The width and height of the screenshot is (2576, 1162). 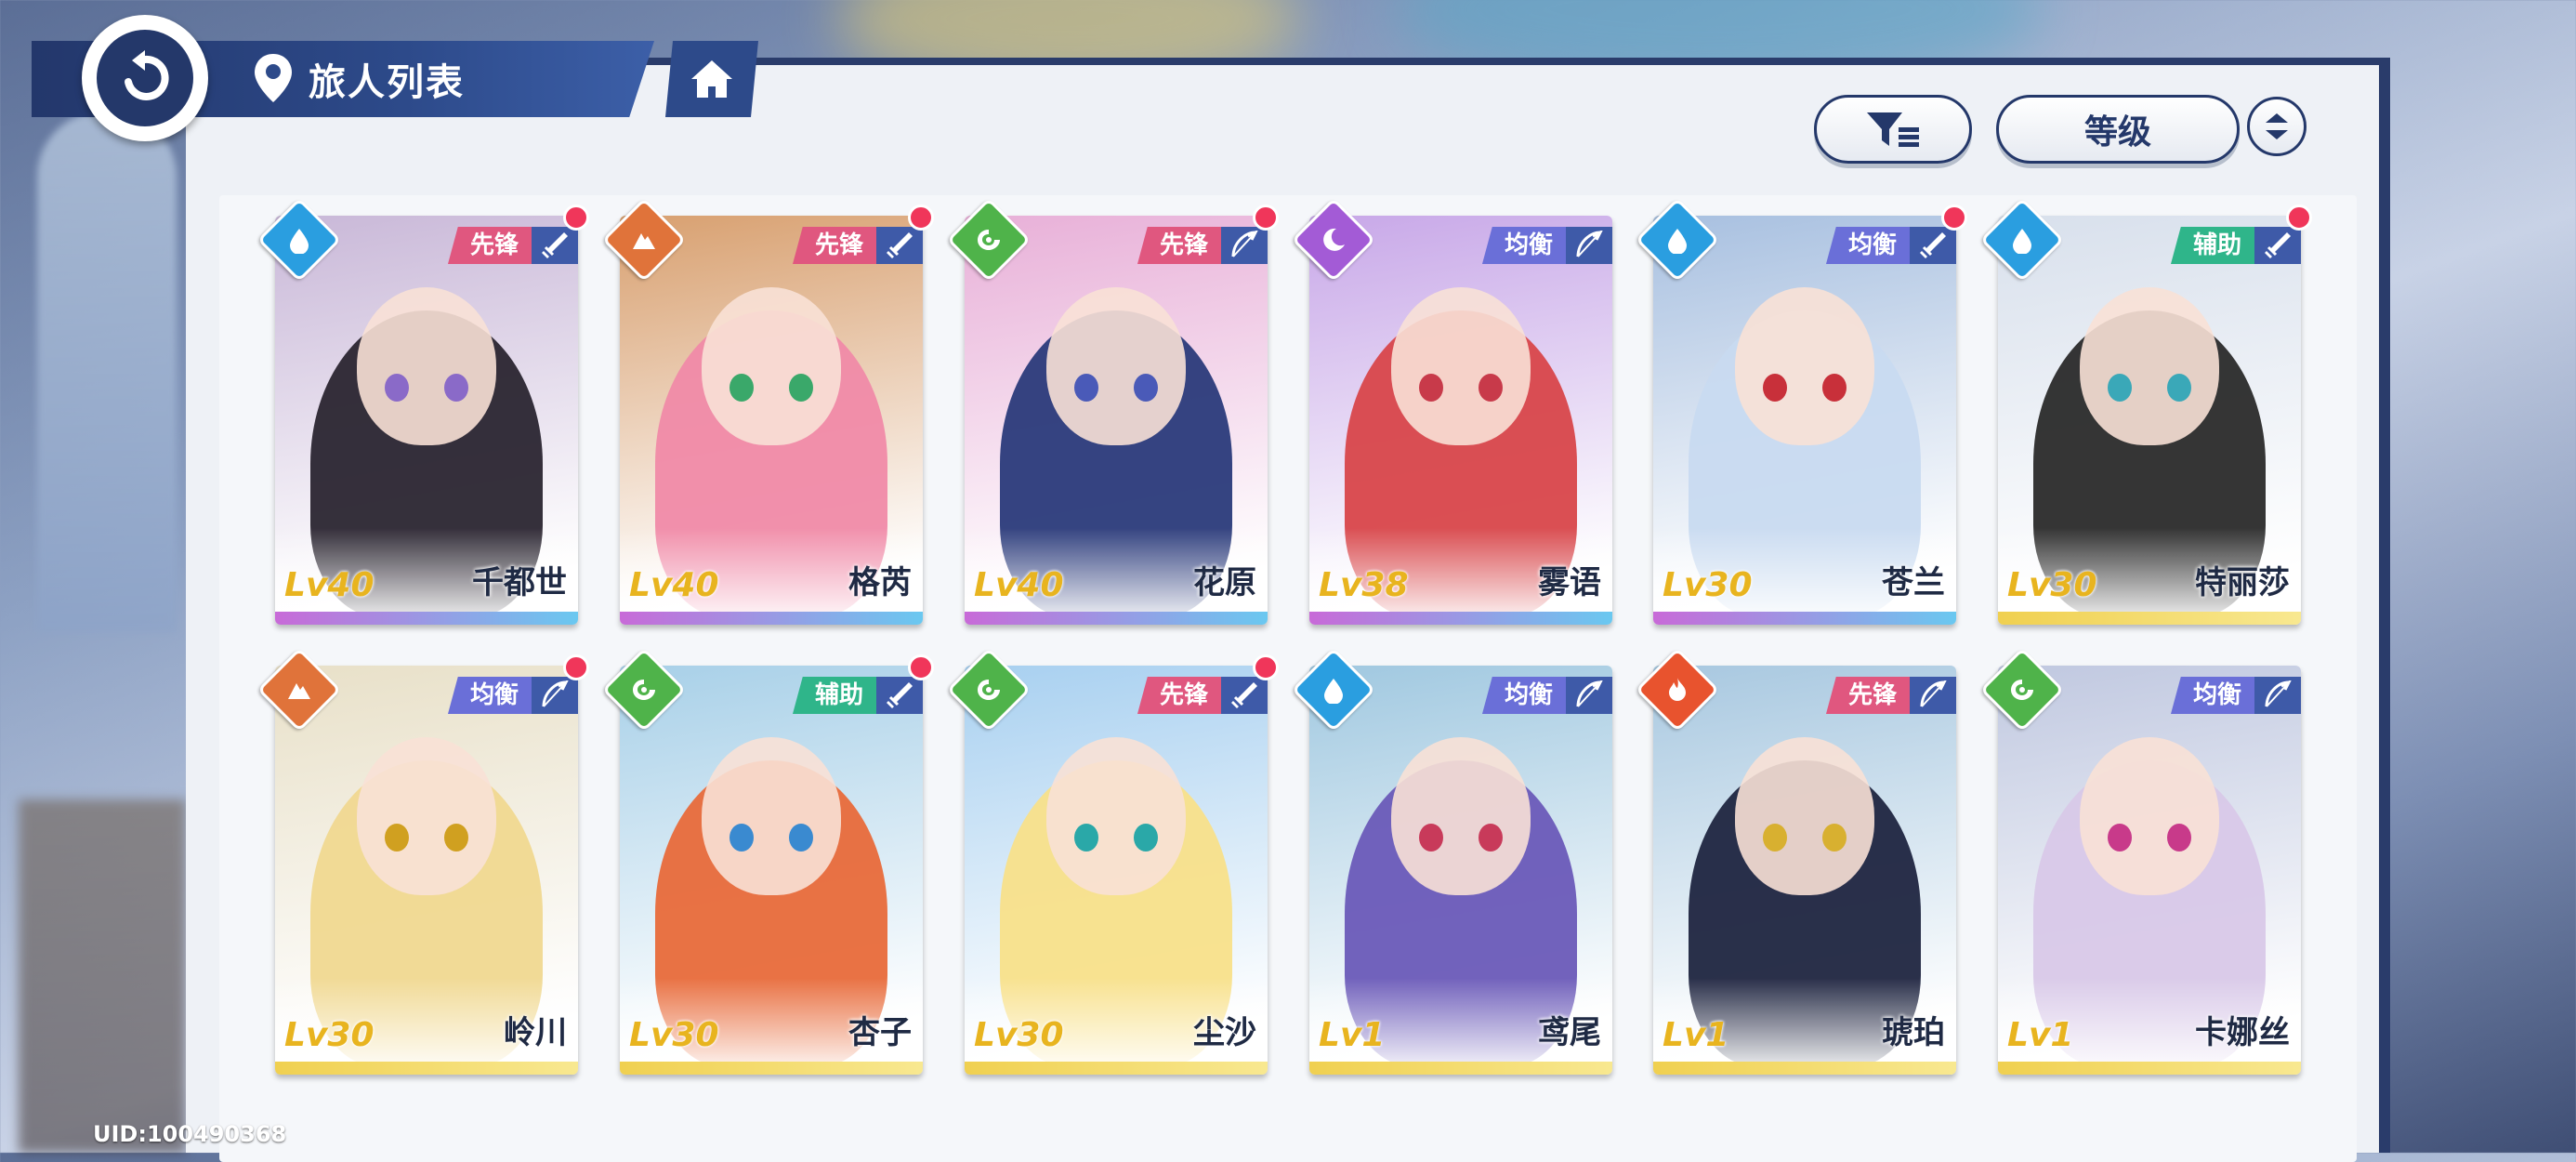 I want to click on traveler-card: 先锋 Lv30 尘沙, so click(x=1112, y=861).